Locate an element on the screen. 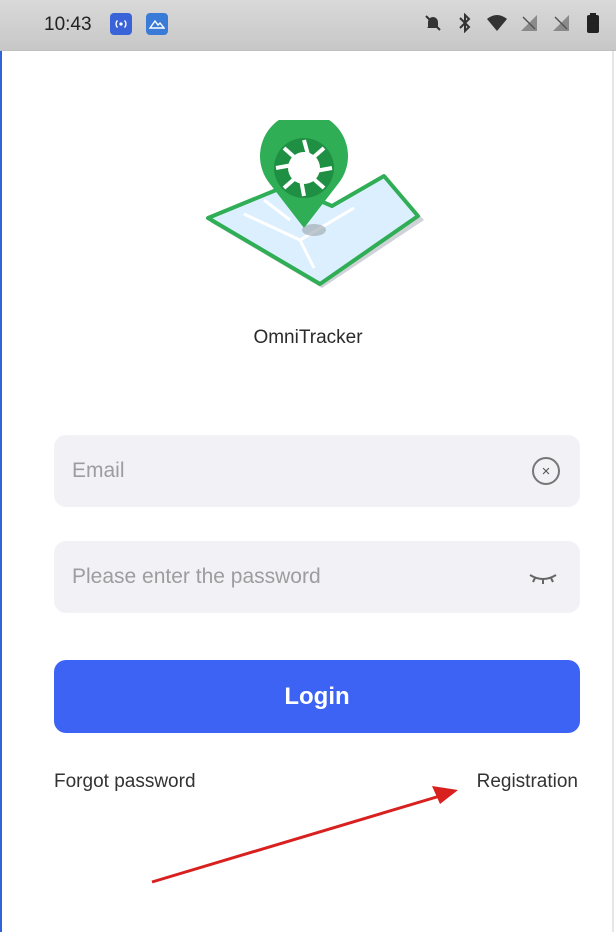  email-field: × is located at coordinates (317, 471).